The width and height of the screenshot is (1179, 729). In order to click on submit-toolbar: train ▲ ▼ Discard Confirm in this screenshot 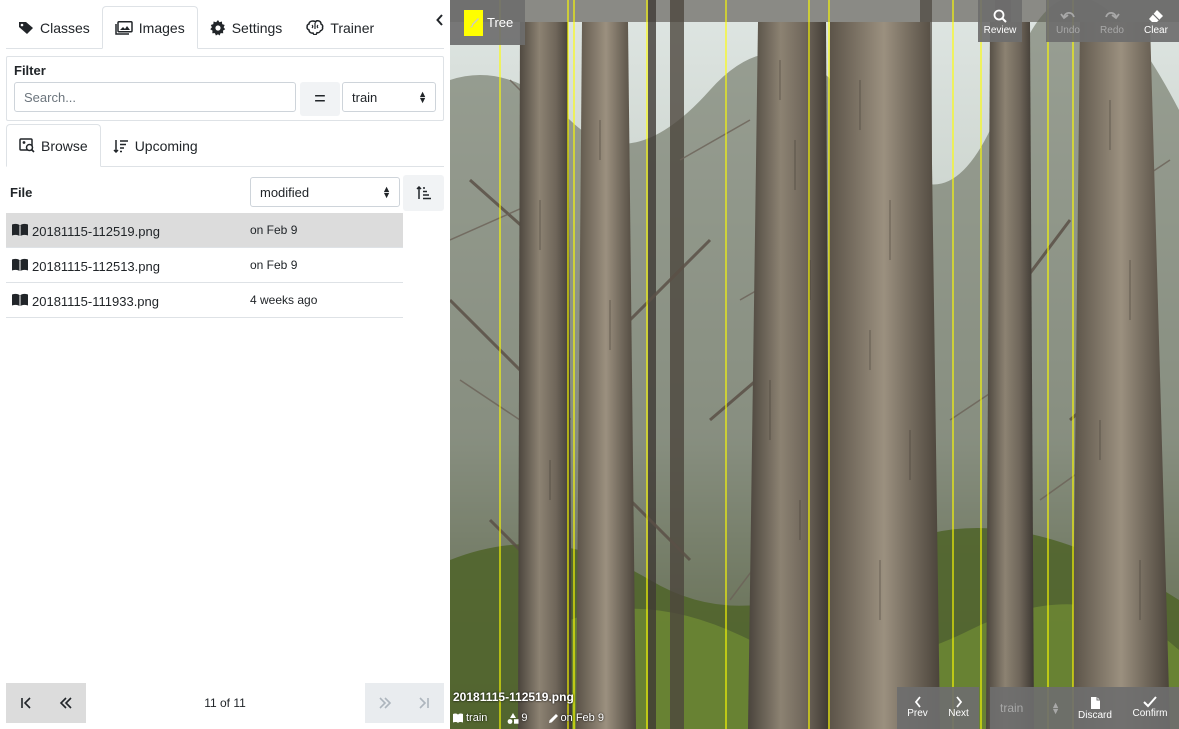, I will do `click(1084, 708)`.